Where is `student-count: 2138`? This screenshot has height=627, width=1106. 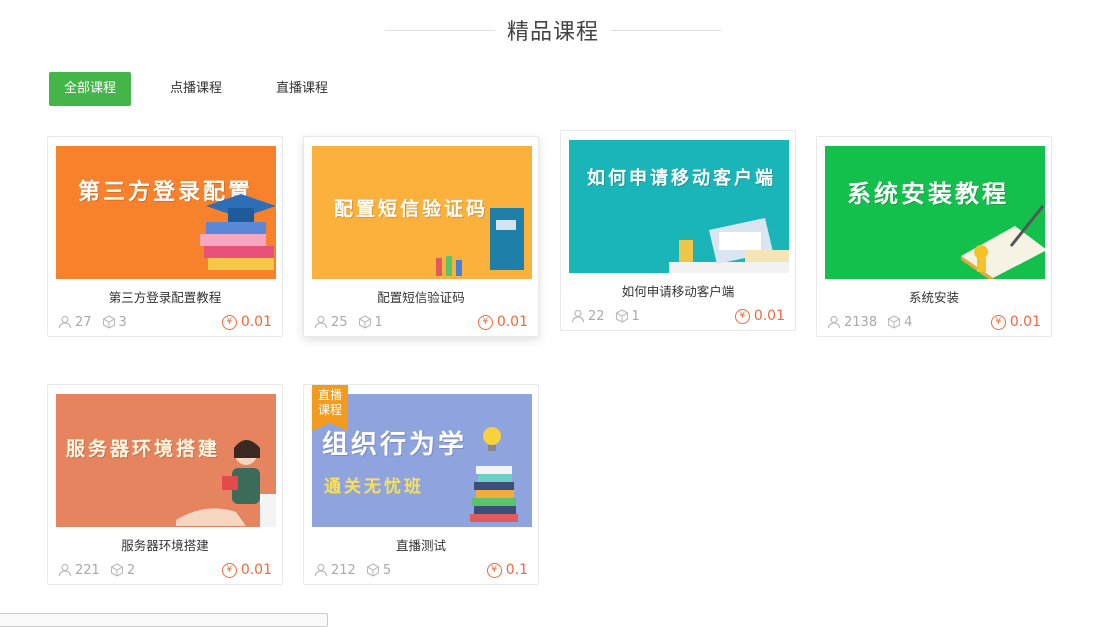
student-count: 2138 is located at coordinates (852, 322).